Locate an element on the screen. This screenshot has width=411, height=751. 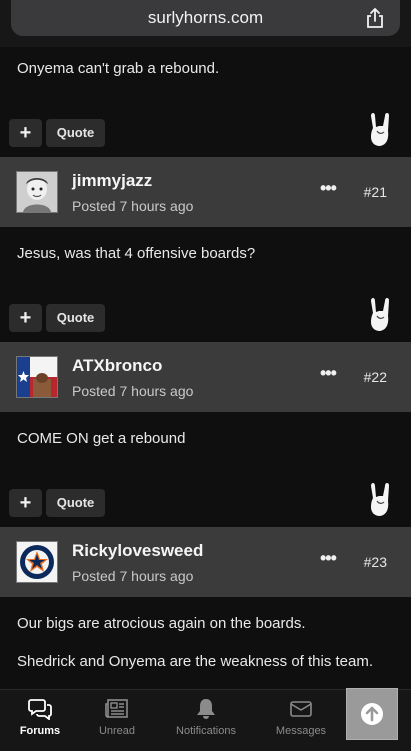
address-field: surlyhorns.com is located at coordinates (205, 18).